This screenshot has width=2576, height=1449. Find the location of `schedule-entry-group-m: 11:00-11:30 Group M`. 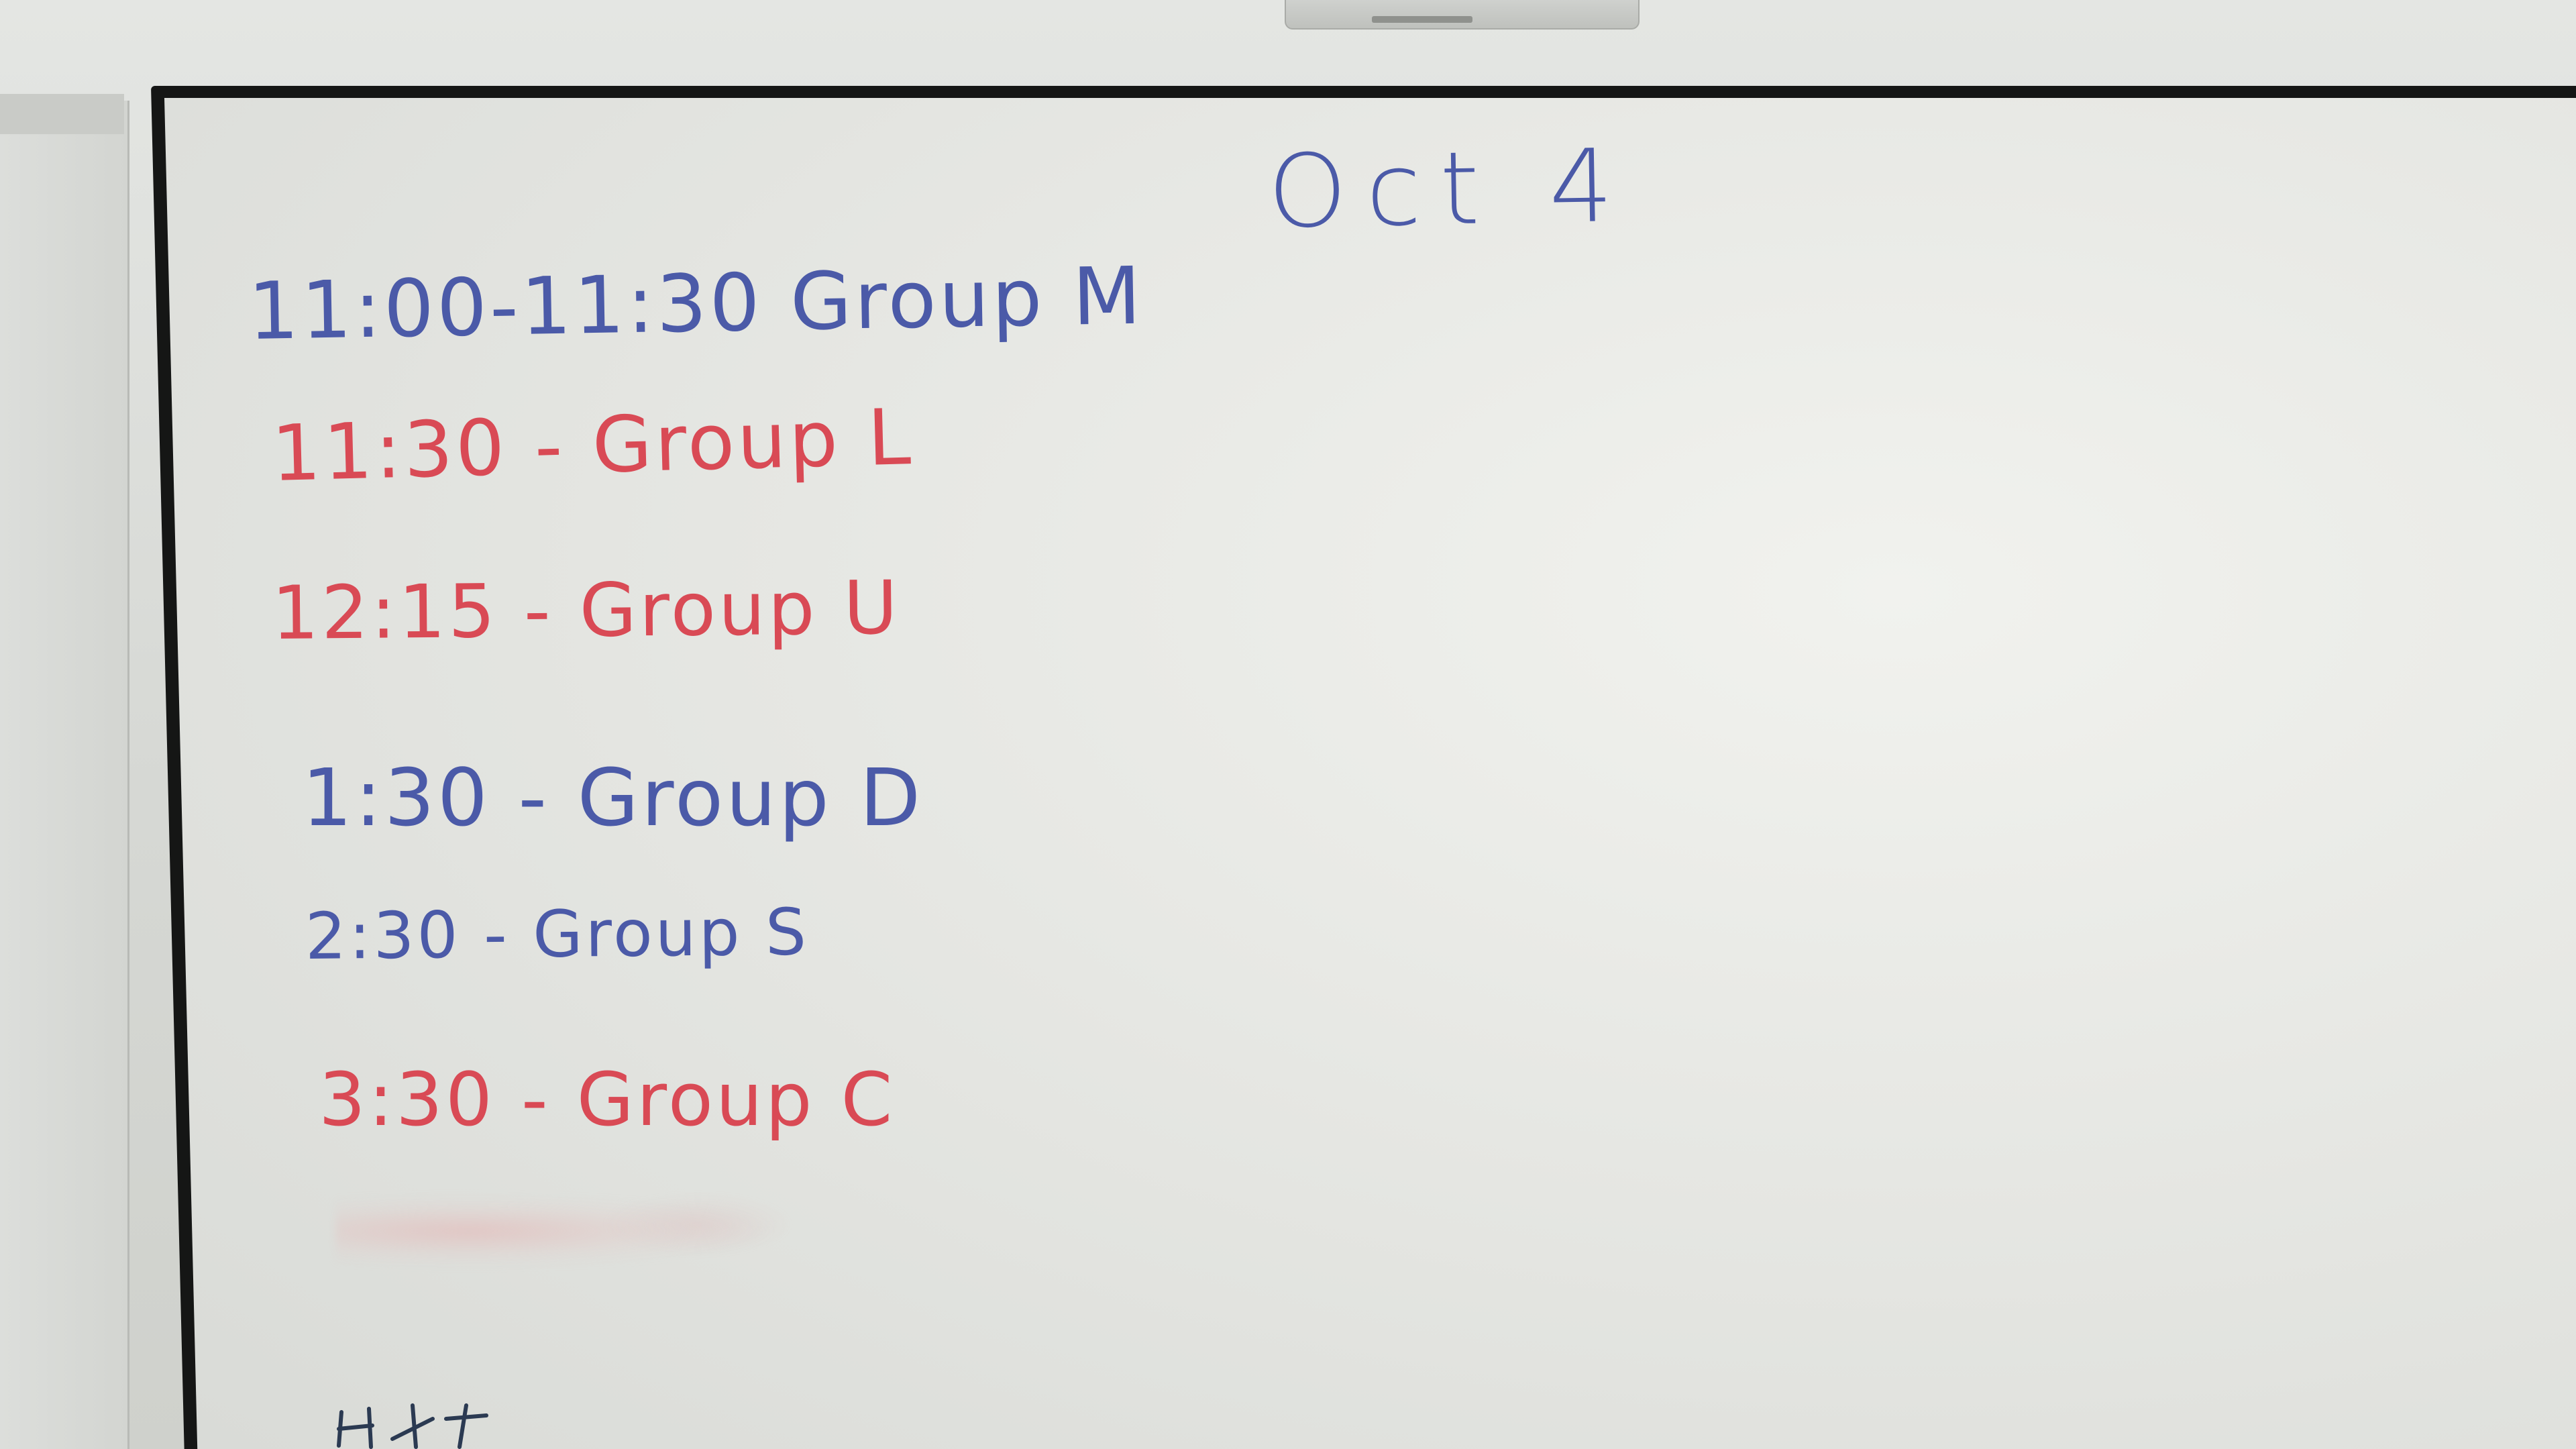

schedule-entry-group-m: 11:00-11:30 Group M is located at coordinates (695, 303).